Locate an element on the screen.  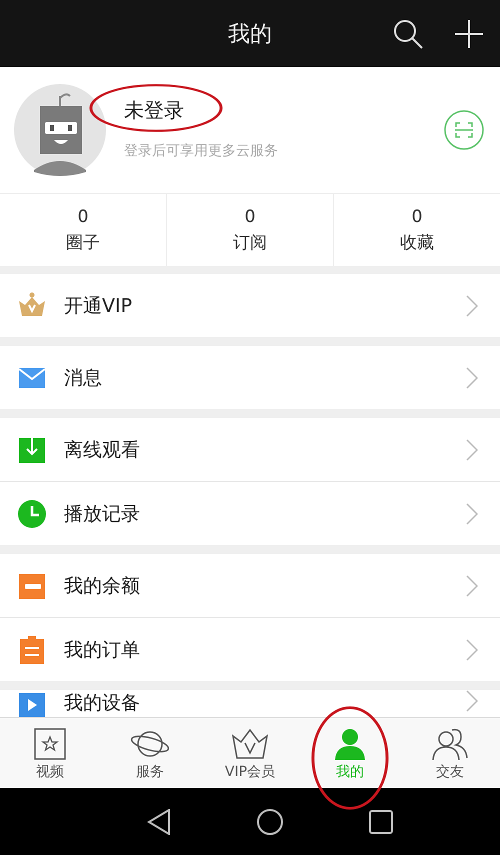
tab-item: 服务 is located at coordinates (150, 753).